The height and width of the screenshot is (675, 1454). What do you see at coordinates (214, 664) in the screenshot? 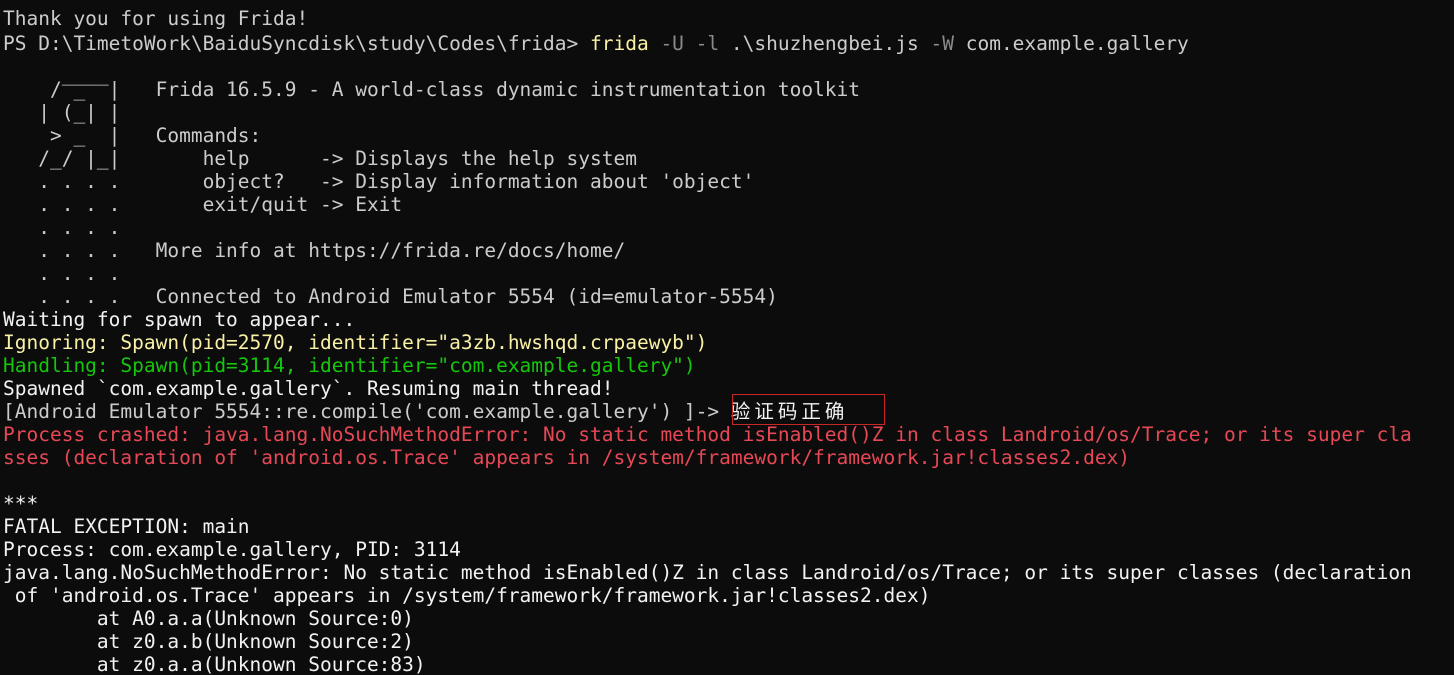
I see `stack-line-2: at z0.a.a(Unknown Source:83)` at bounding box center [214, 664].